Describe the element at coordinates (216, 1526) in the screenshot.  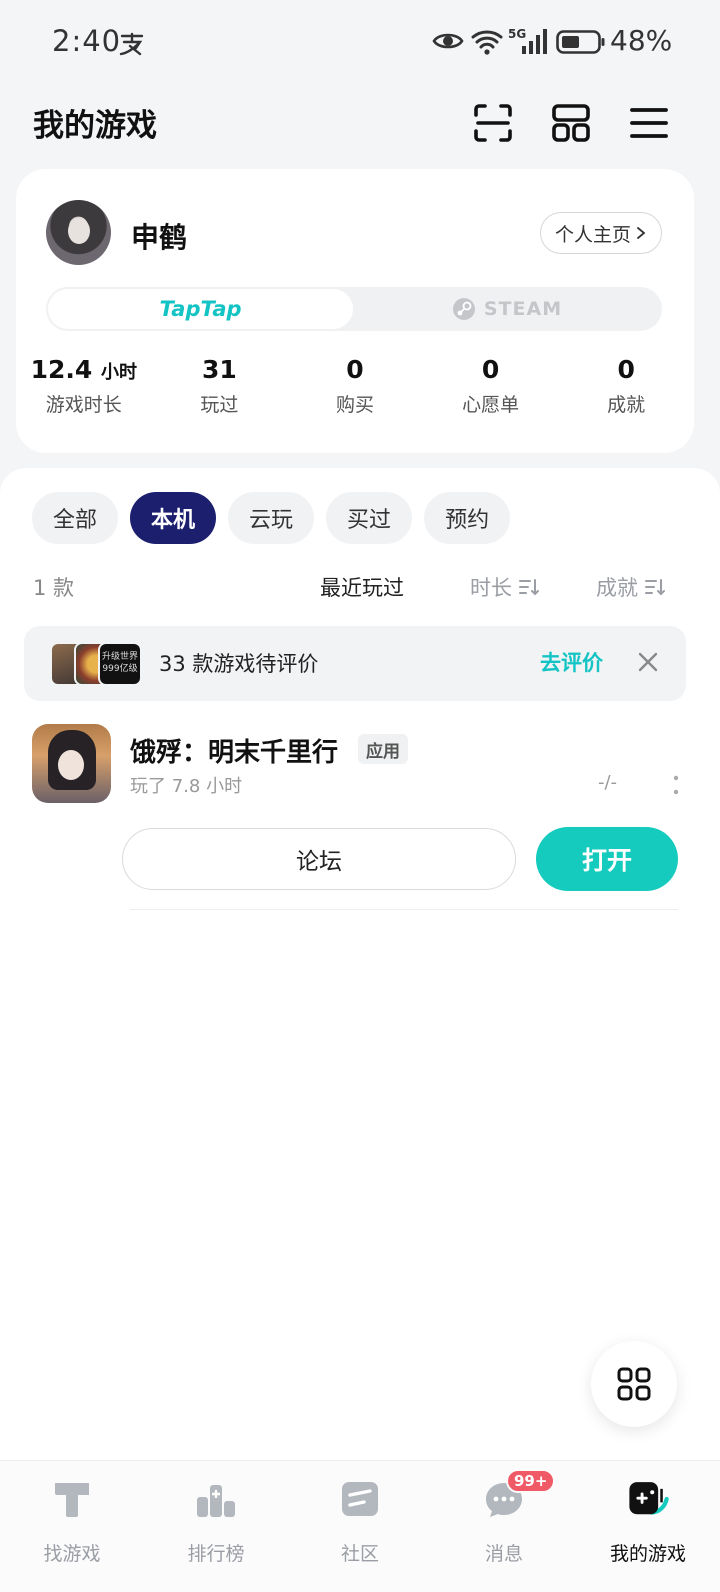
I see `nav-ranking: 排行榜` at that location.